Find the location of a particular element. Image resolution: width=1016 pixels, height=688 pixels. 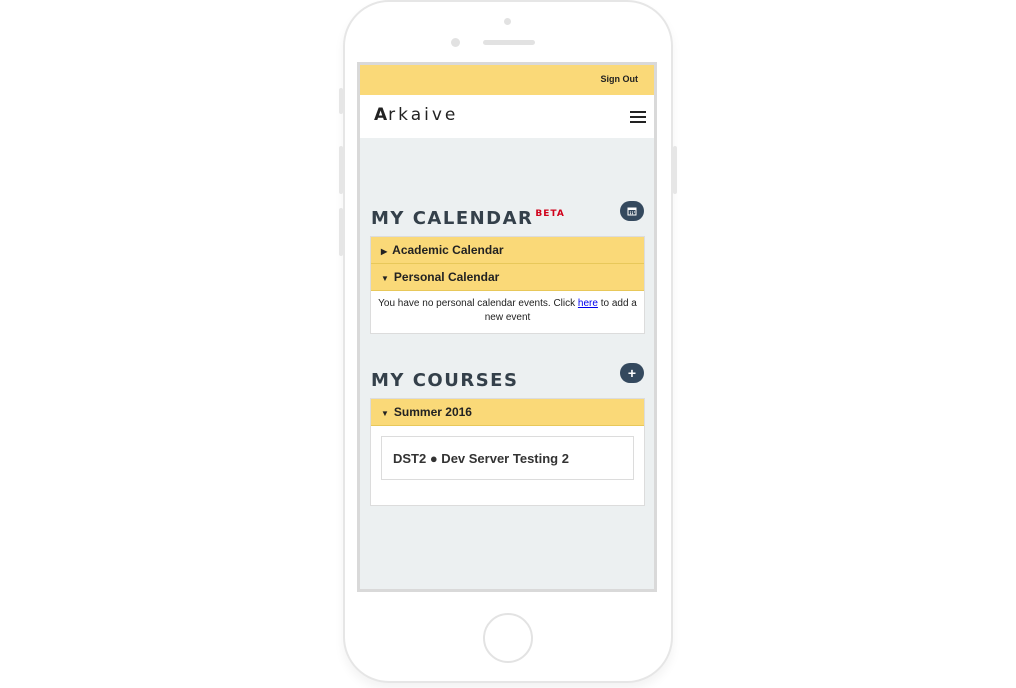

plus-icon: + is located at coordinates (632, 373).